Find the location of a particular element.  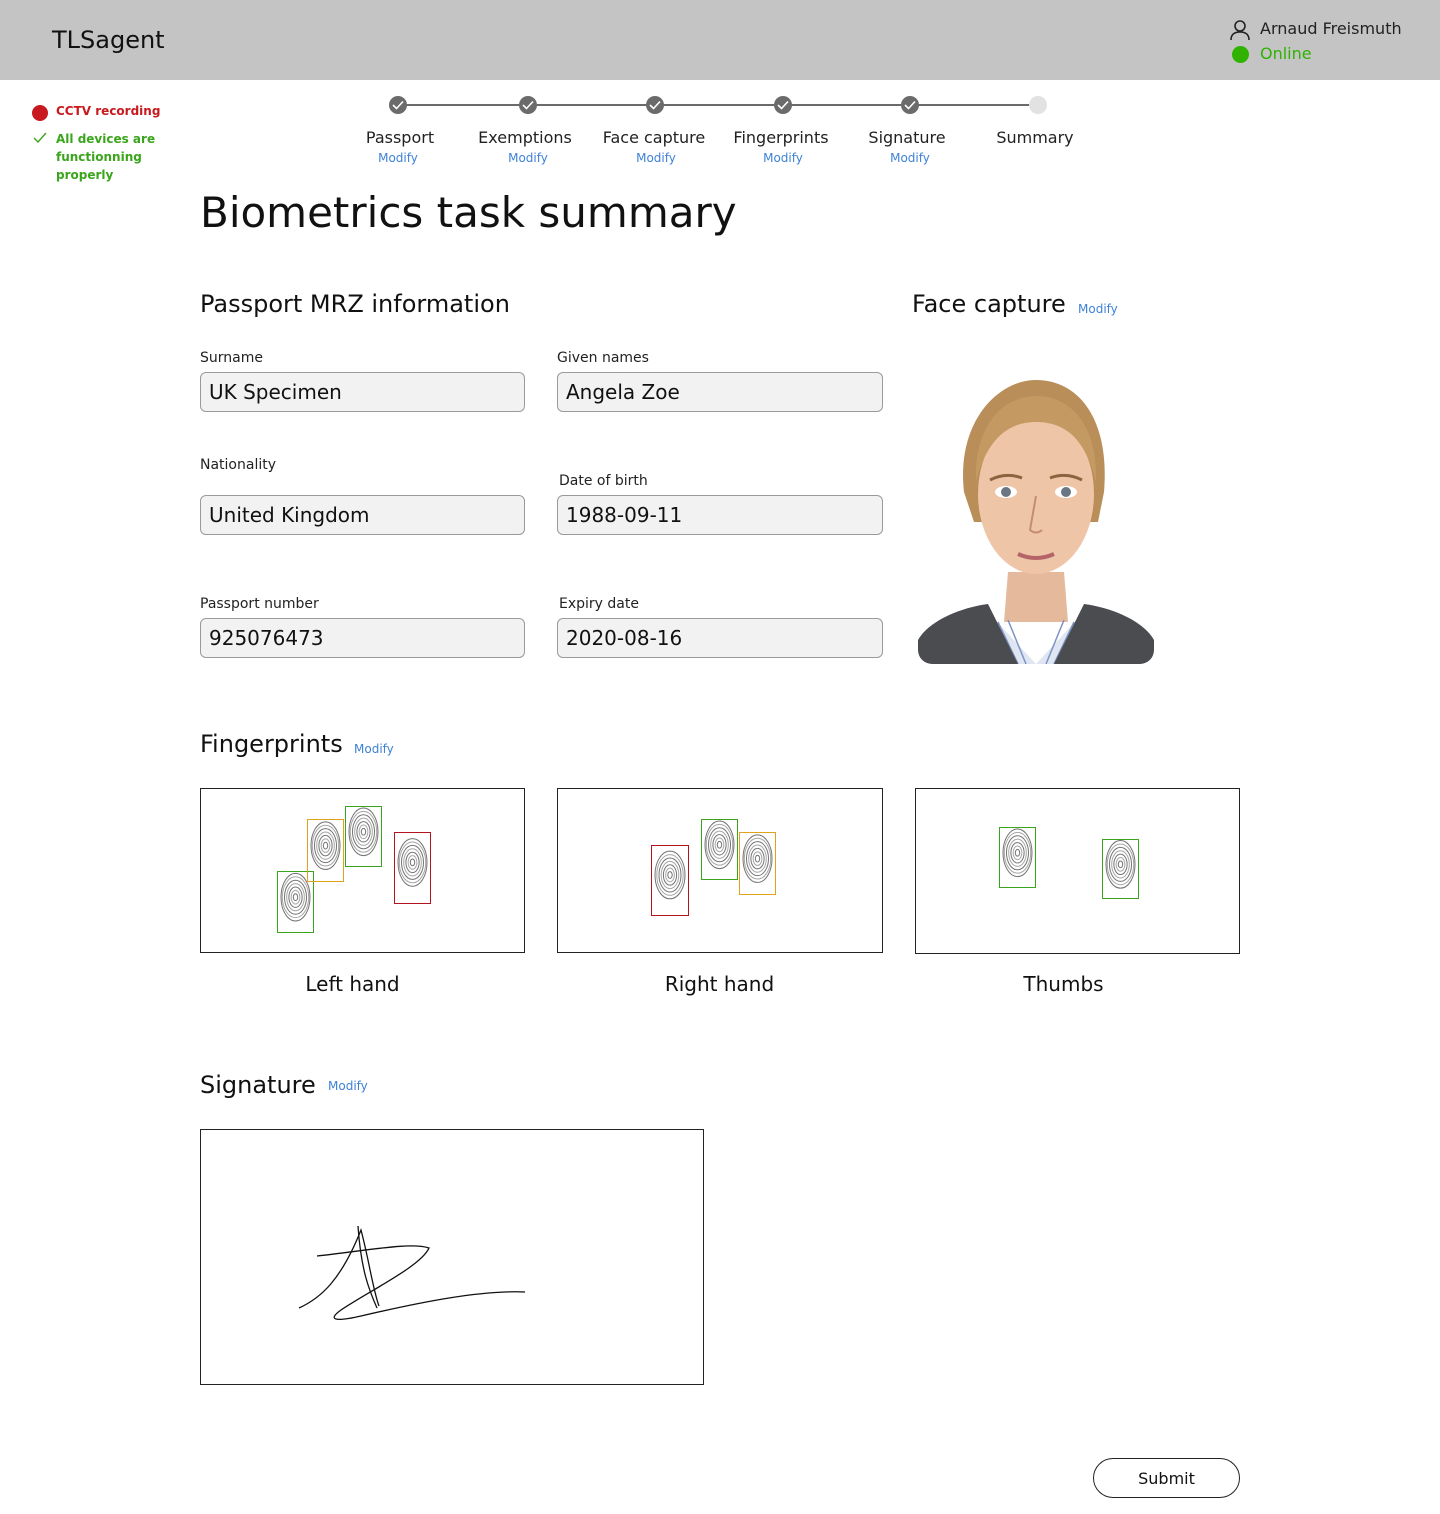

step-label-summary: Summary is located at coordinates (1035, 137).